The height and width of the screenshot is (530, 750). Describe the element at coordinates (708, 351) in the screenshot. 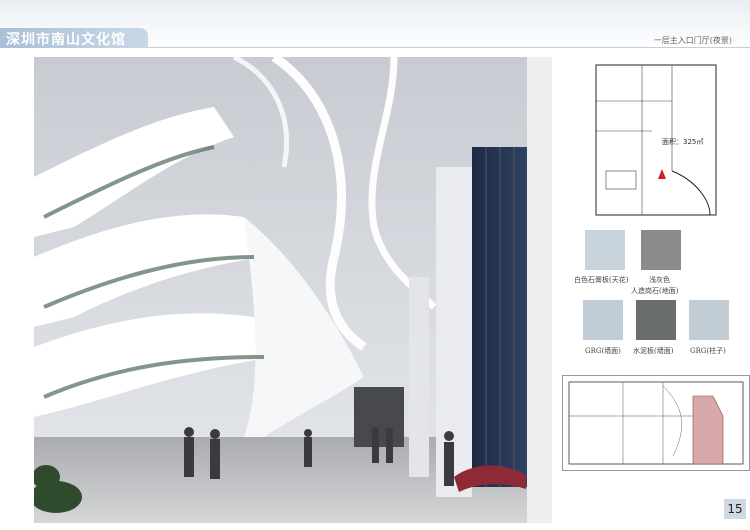

I see `material-label: GRG(柱子)` at that location.